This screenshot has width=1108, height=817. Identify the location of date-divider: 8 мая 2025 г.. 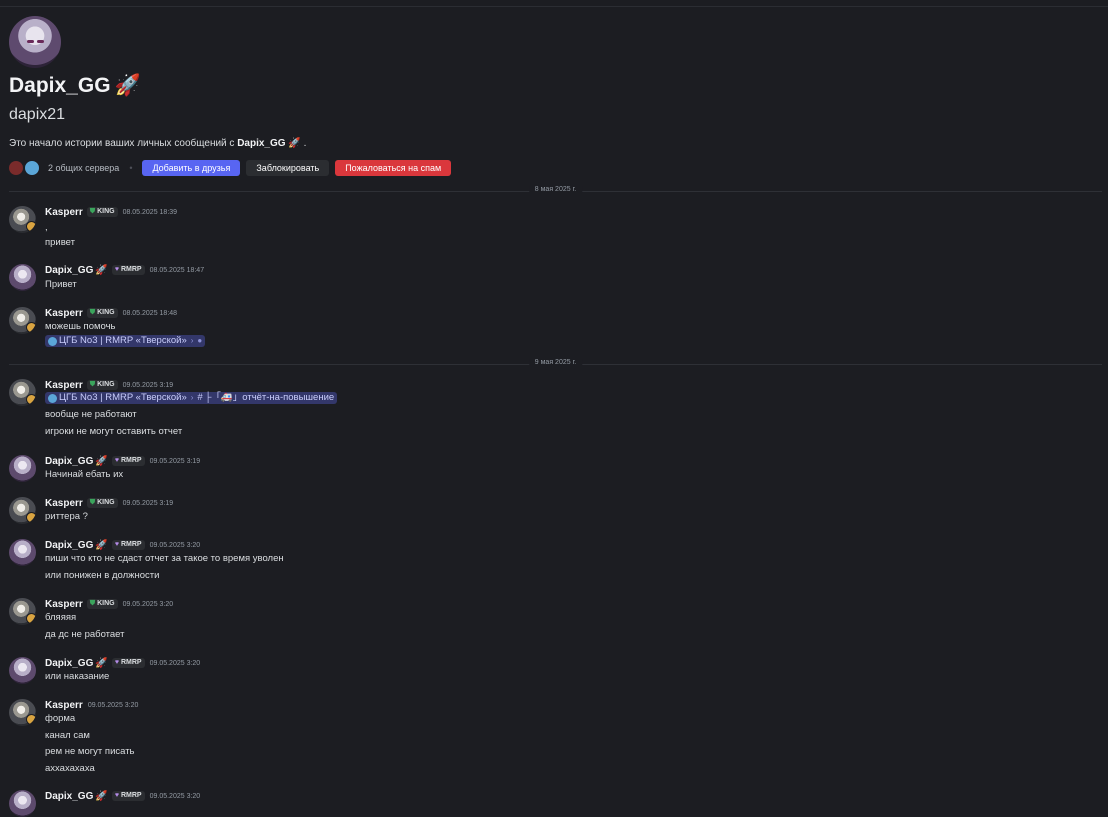
(555, 191).